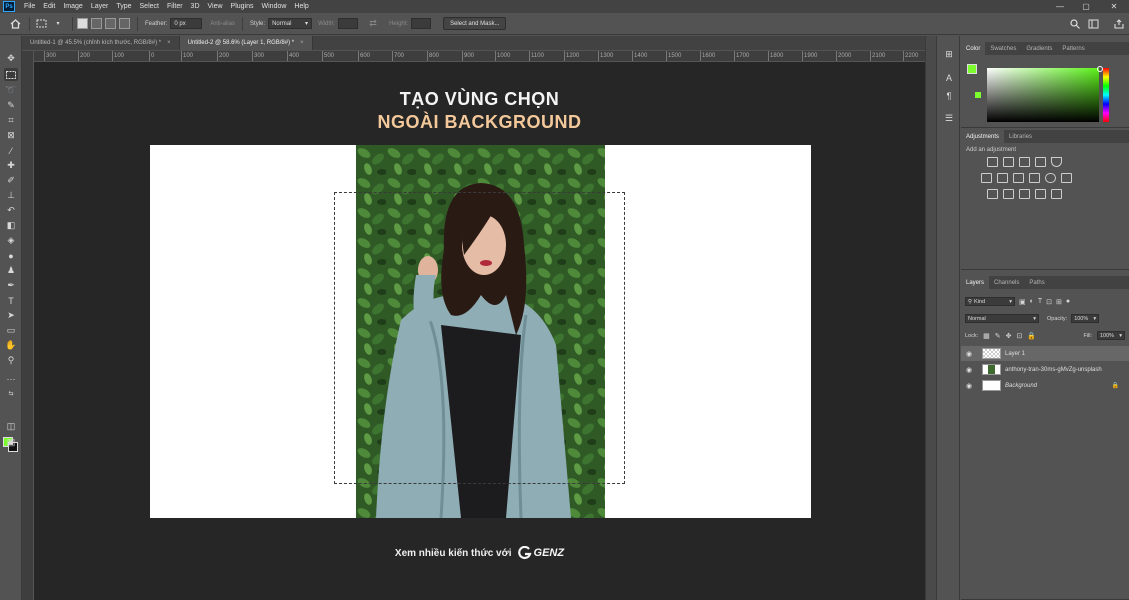 The image size is (1129, 600). Describe the element at coordinates (149, 6) in the screenshot. I see `menu-select: Select` at that location.